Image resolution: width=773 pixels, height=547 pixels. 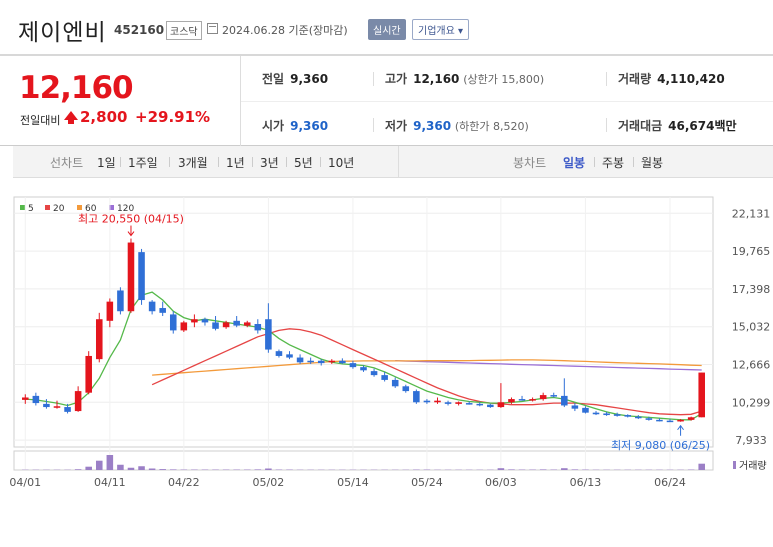 What do you see at coordinates (427, 482) in the screenshot?
I see `x-tick-label: 05/24` at bounding box center [427, 482].